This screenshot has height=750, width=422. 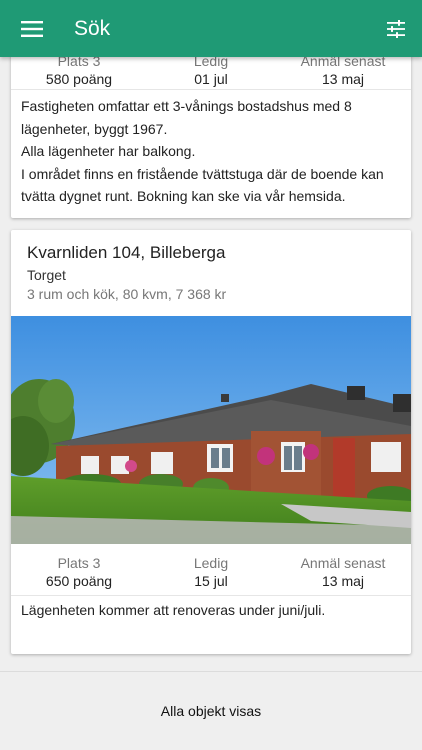 I want to click on listing-address: Kvarnliden 104, Billeberga, so click(x=126, y=252).